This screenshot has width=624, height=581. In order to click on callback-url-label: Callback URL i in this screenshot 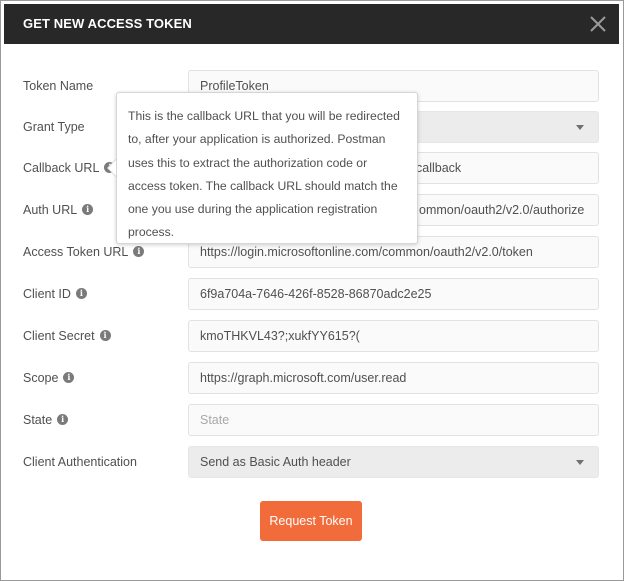, I will do `click(69, 168)`.